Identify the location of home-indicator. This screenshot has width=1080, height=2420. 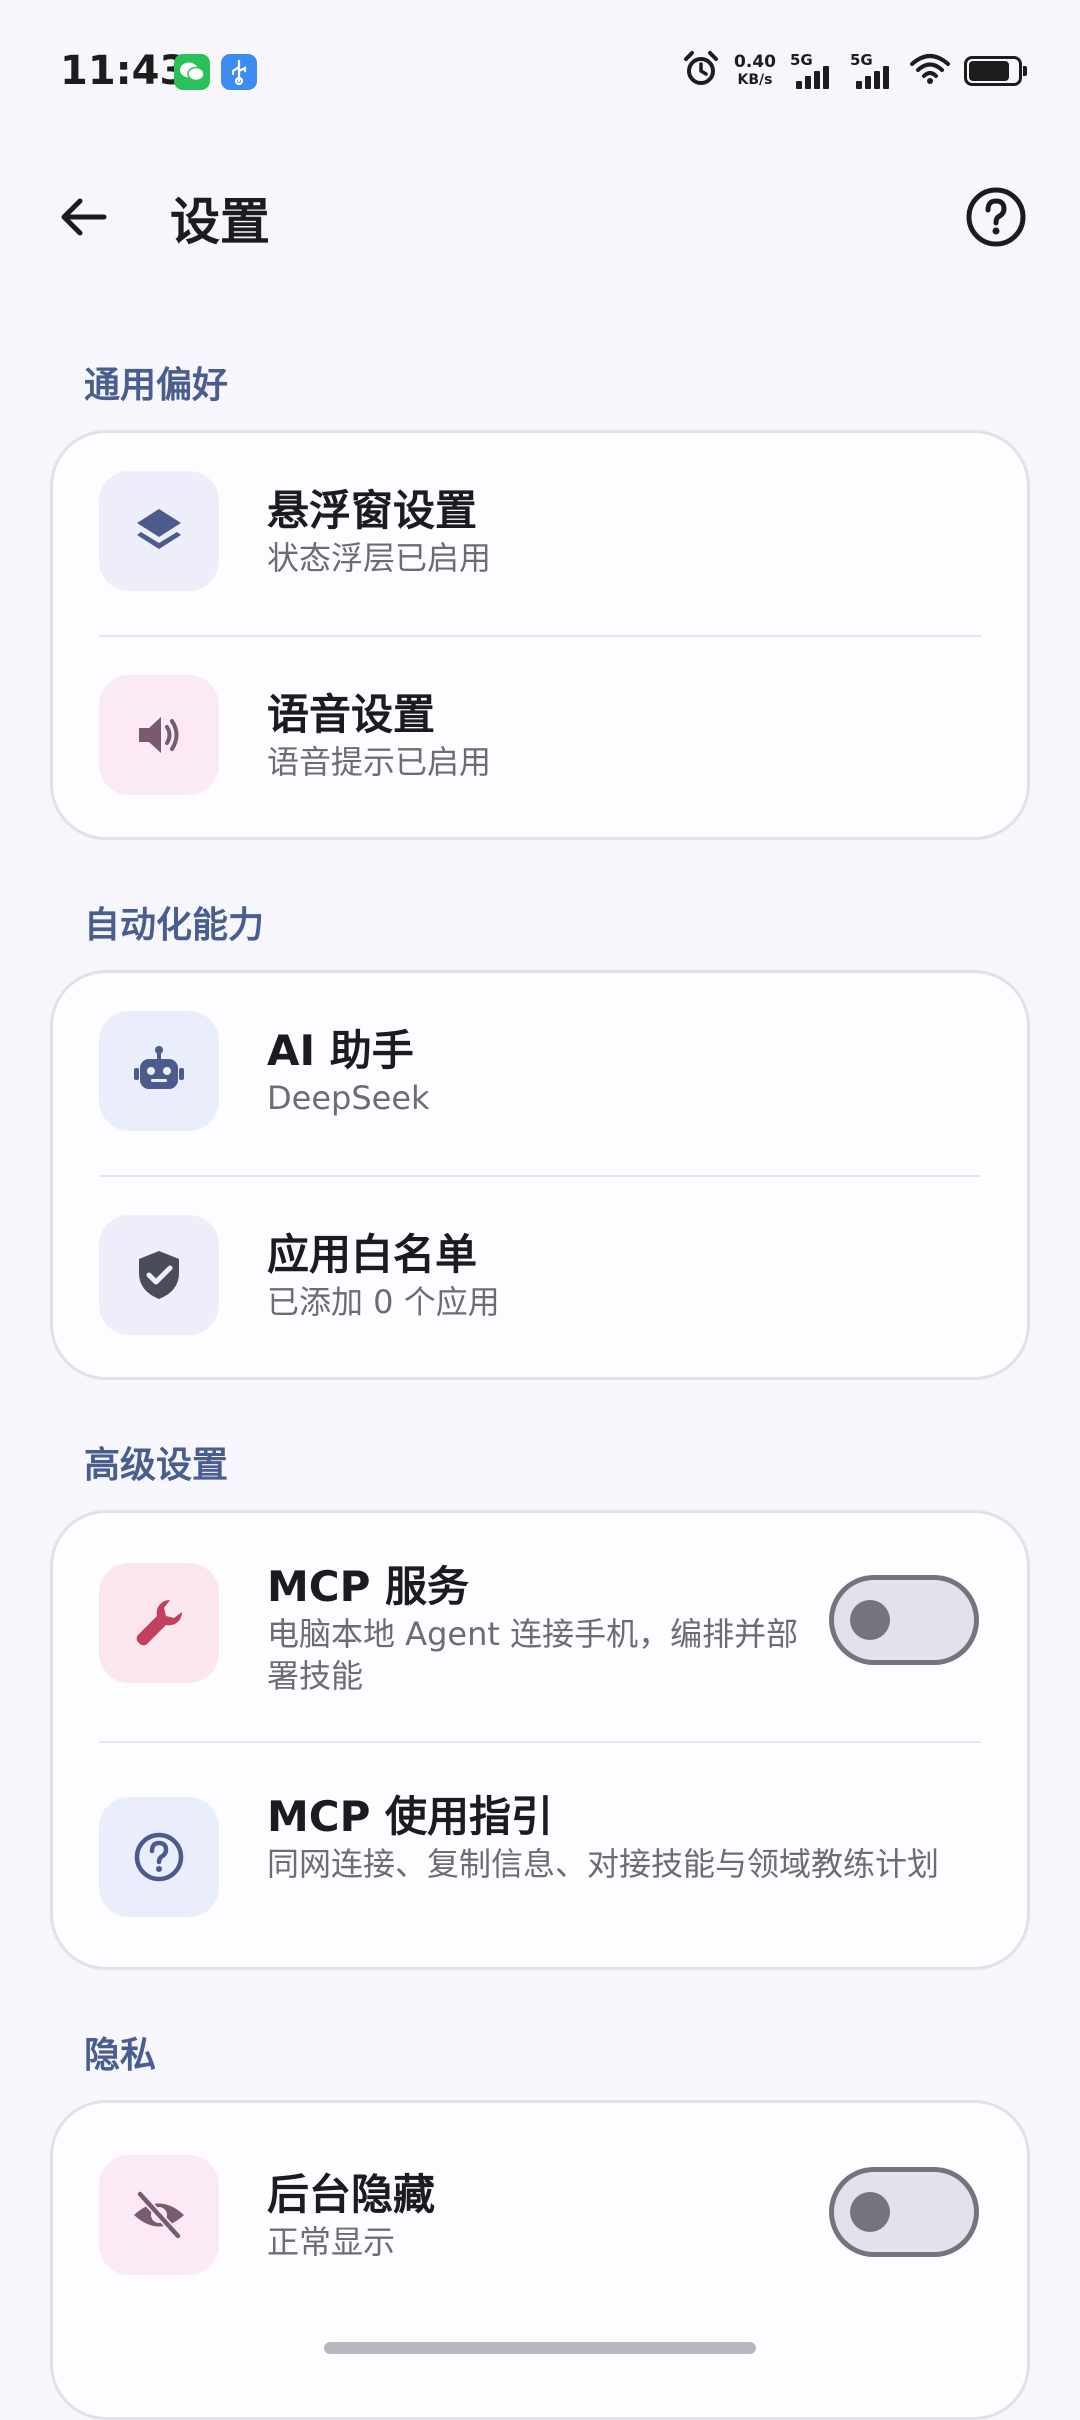
(540, 2348).